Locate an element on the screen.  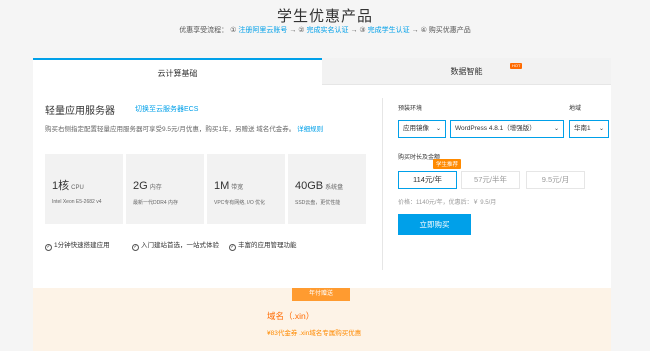
duration-option-year: 114元/年 is located at coordinates (427, 180).